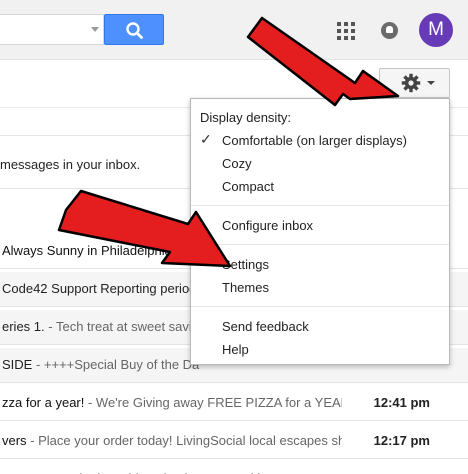 Image resolution: width=468 pixels, height=474 pixels. I want to click on mail-time: 12:17 pm, so click(401, 440).